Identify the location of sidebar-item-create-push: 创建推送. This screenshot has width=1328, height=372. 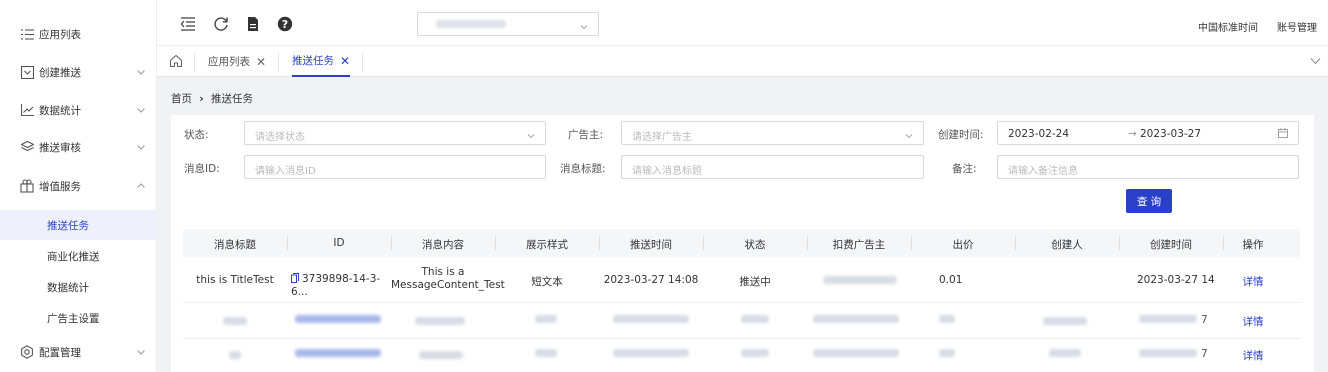
(78, 72).